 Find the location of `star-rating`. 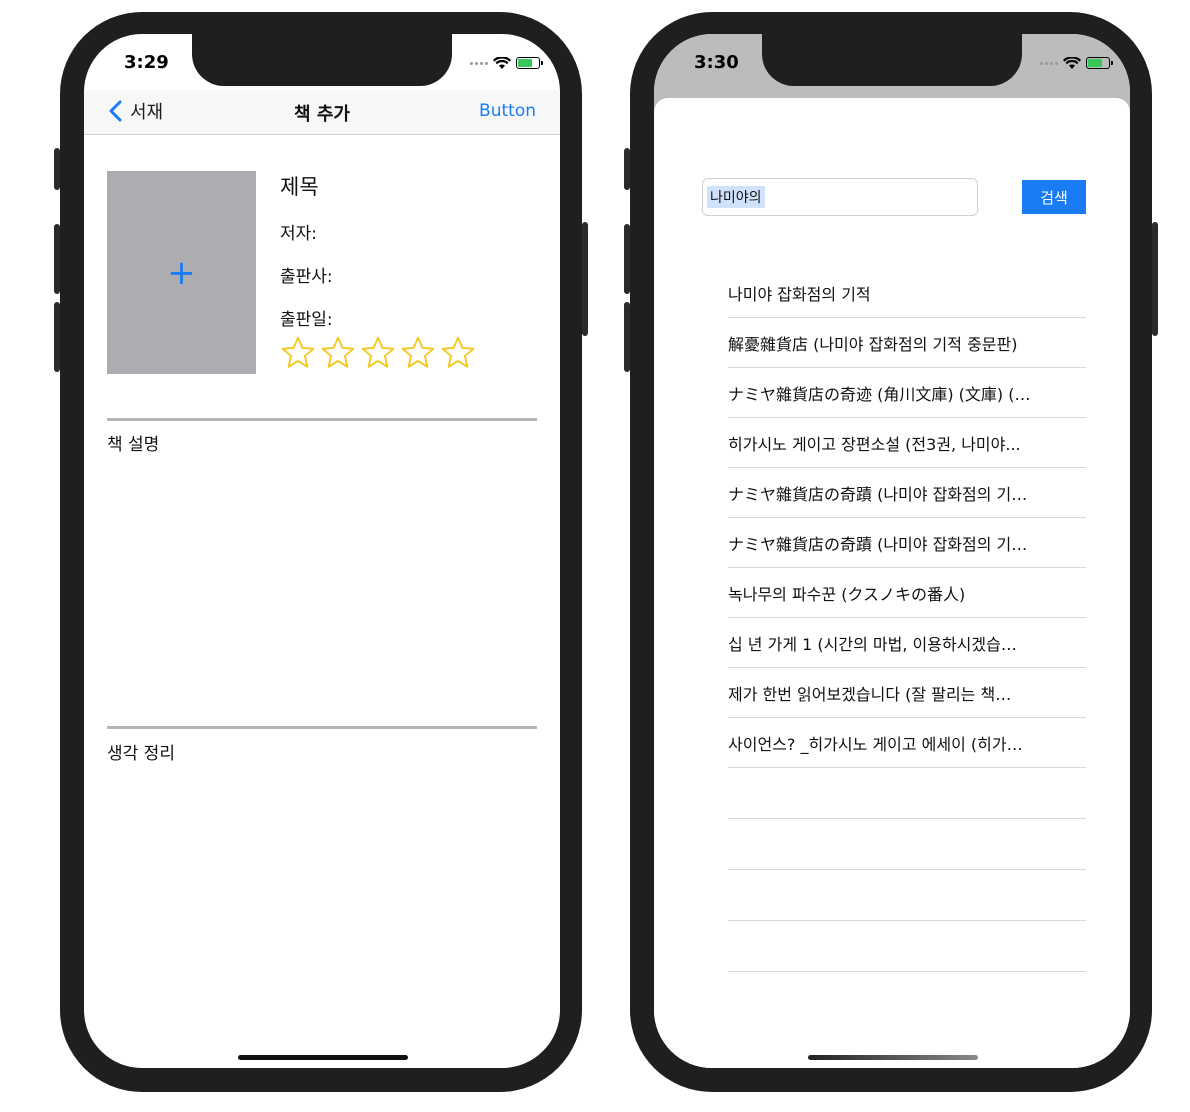

star-rating is located at coordinates (378, 353).